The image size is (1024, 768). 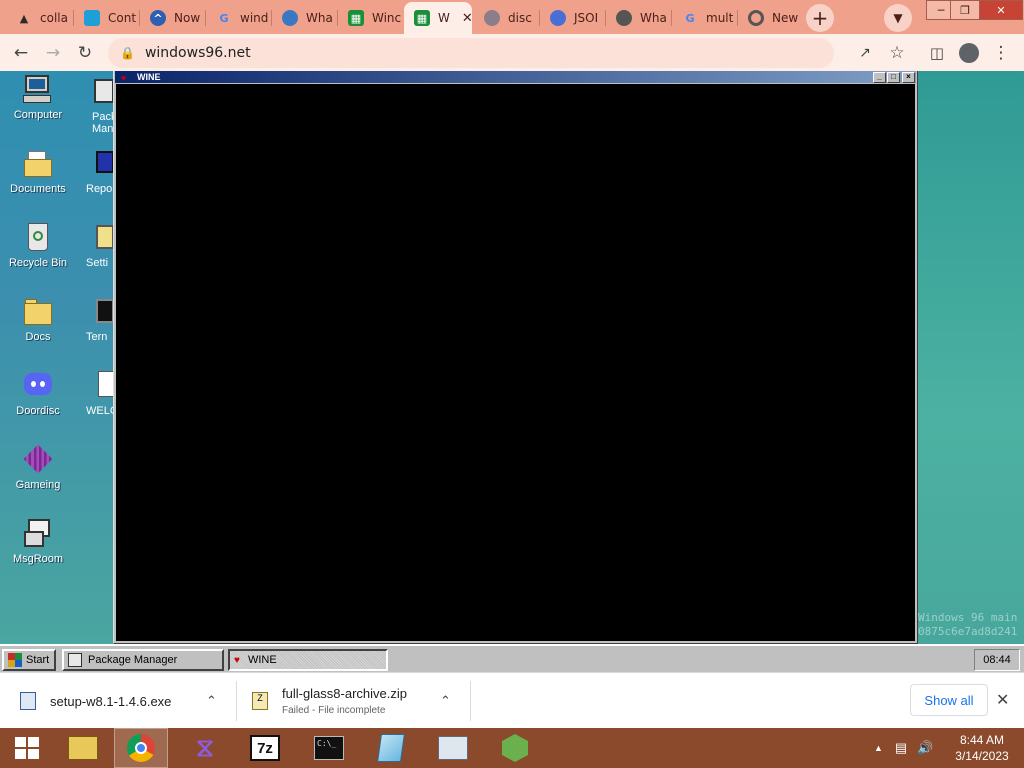 What do you see at coordinates (38, 393) in the screenshot?
I see `desktop-icon-doordisc: Doordisc` at bounding box center [38, 393].